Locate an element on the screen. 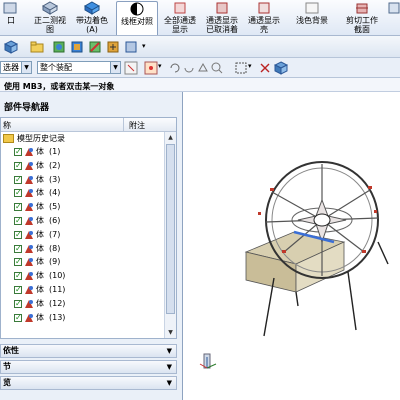 The image size is (400, 400). reference-set-icon is located at coordinates (131, 47).